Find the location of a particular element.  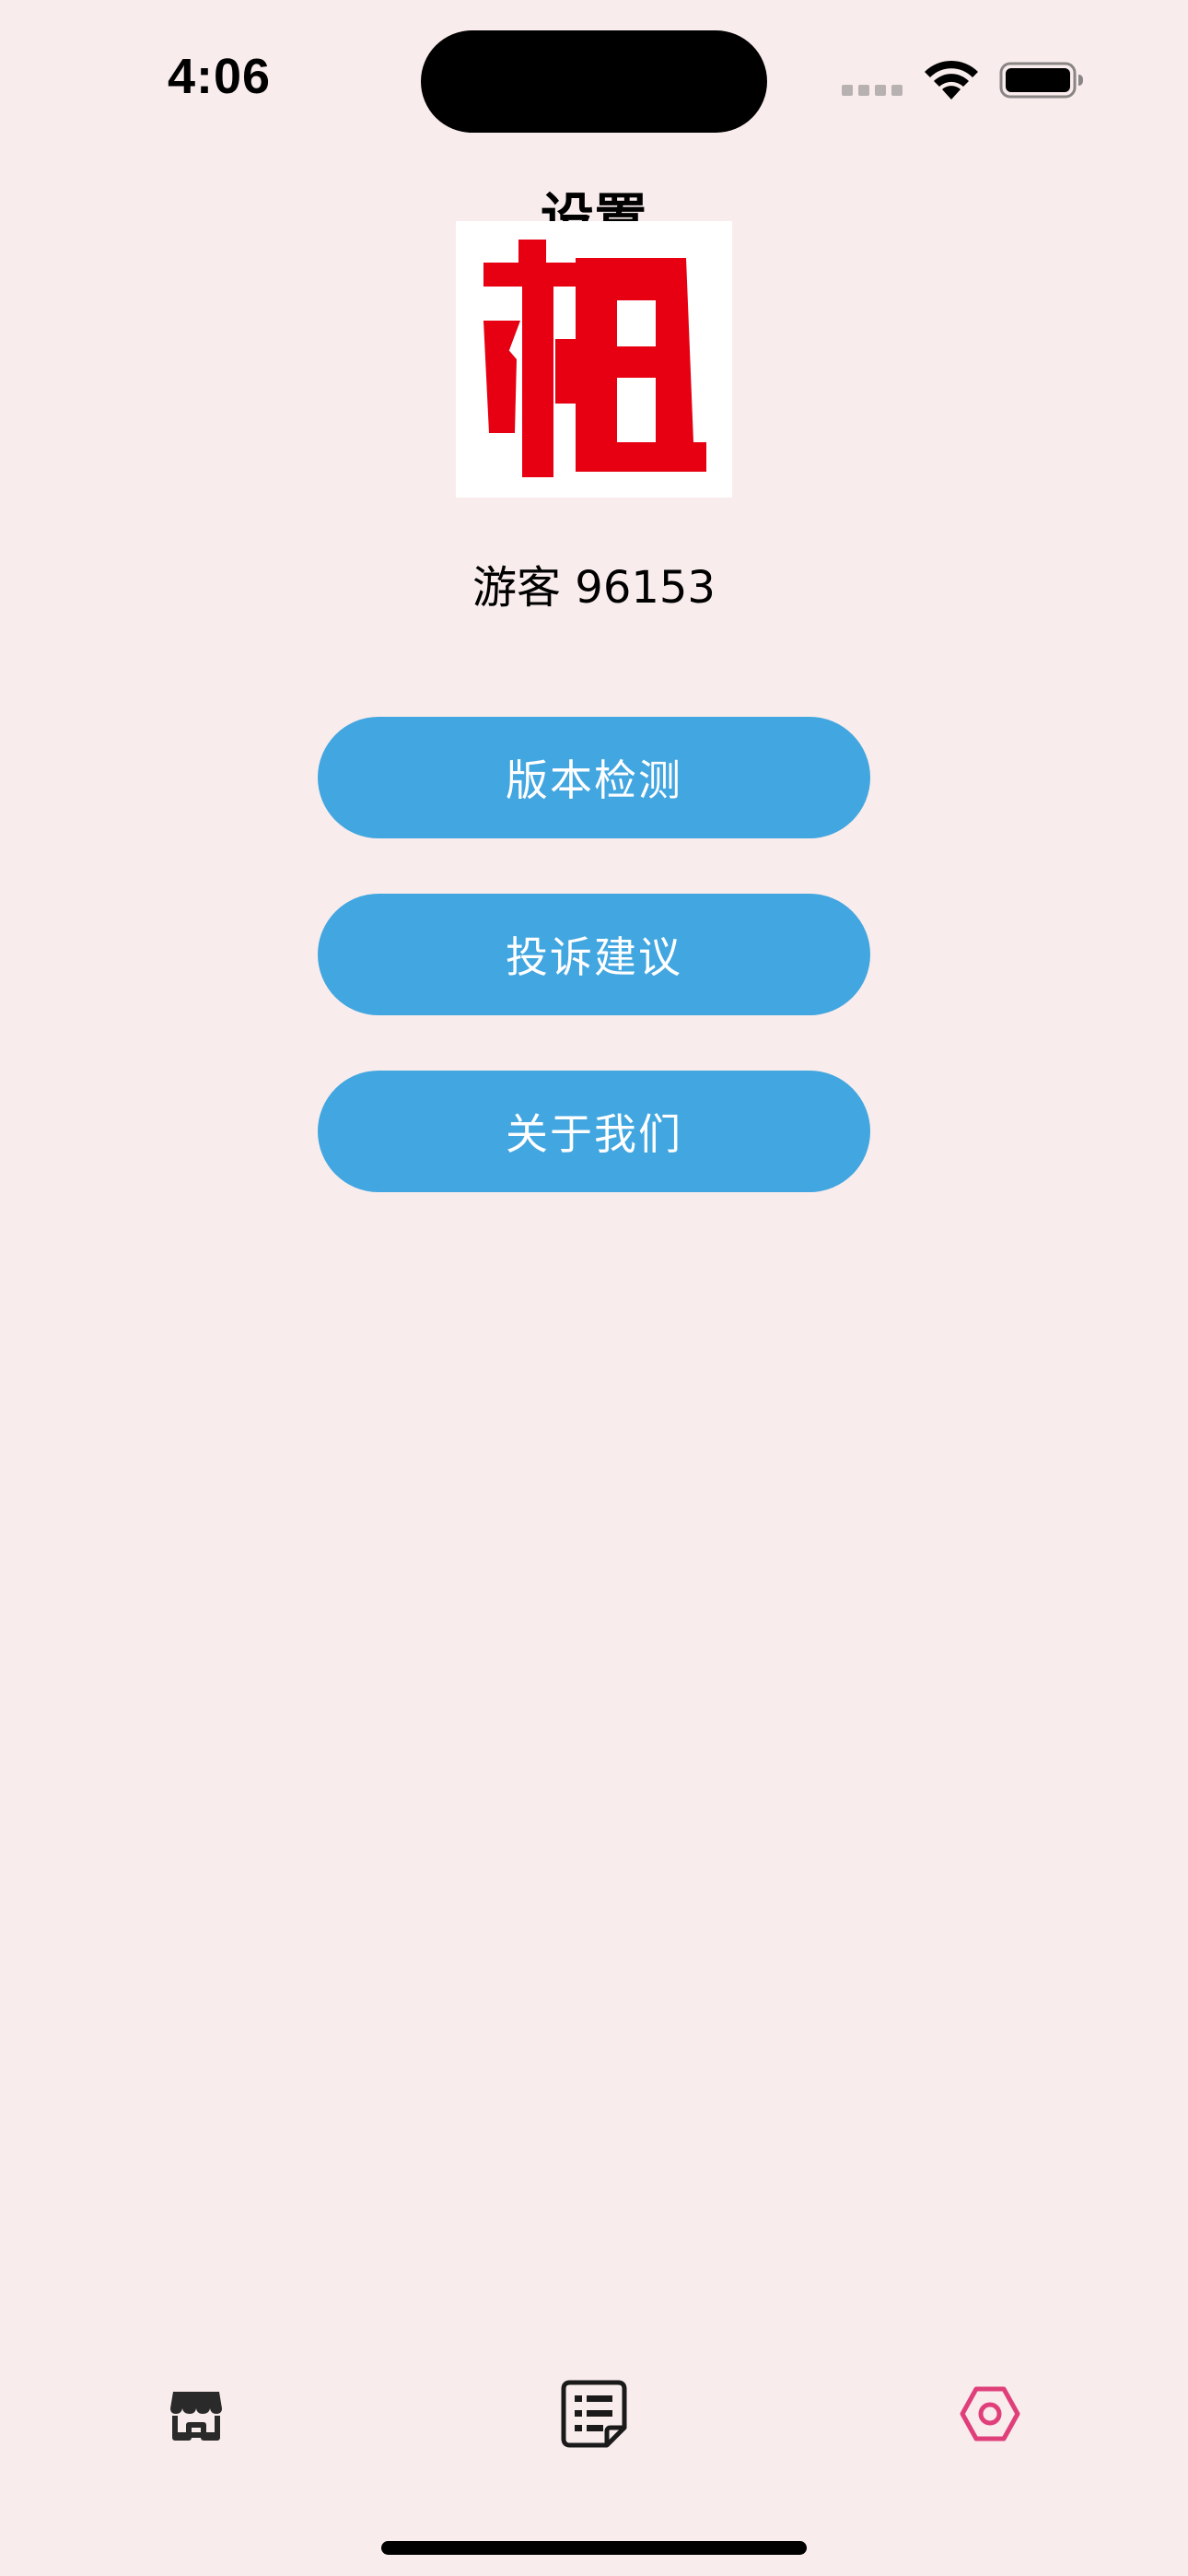

tab-bar is located at coordinates (594, 2414).